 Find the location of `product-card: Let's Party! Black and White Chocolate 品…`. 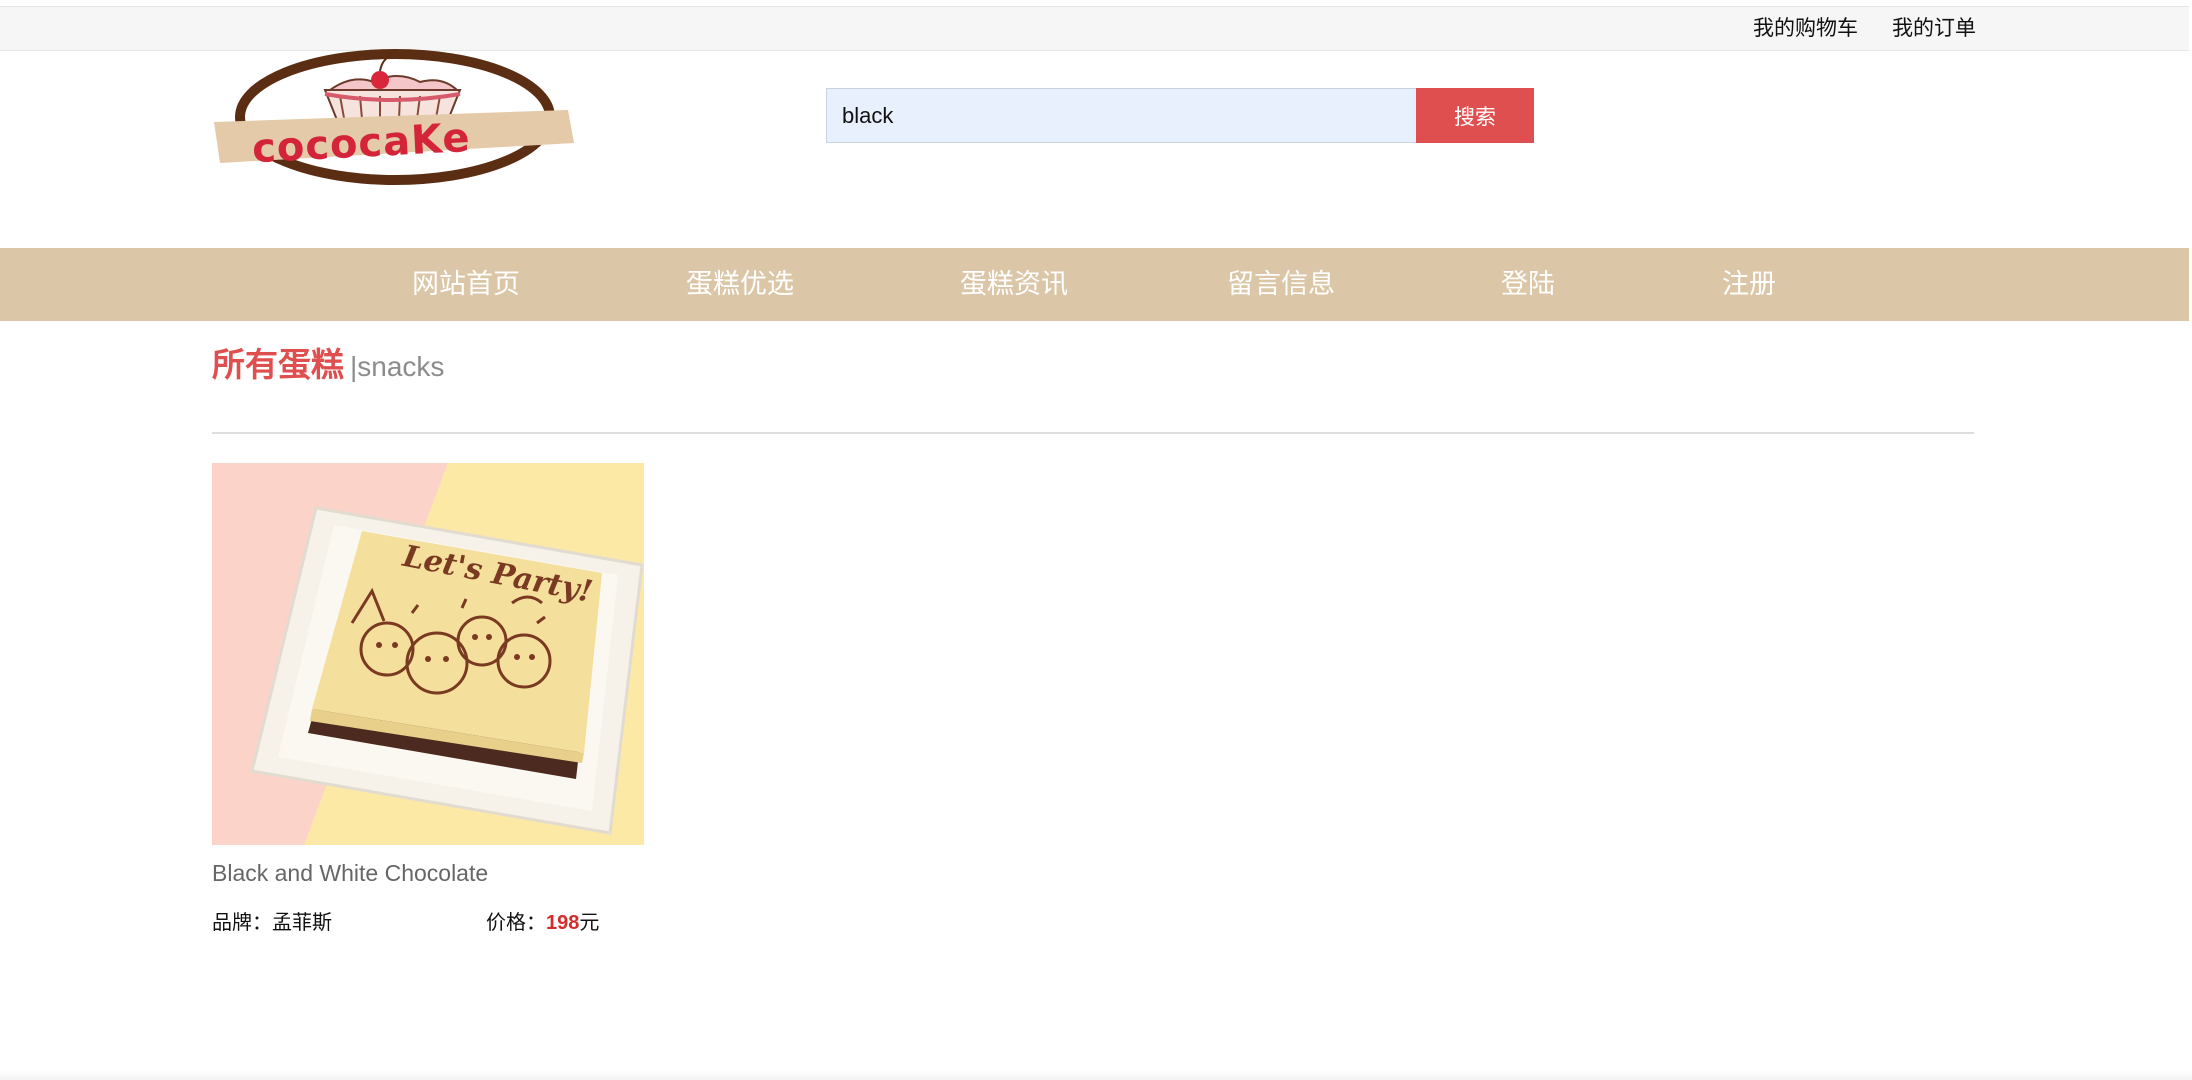

product-card: Let's Party! Black and White Chocolate 品… is located at coordinates (429, 698).